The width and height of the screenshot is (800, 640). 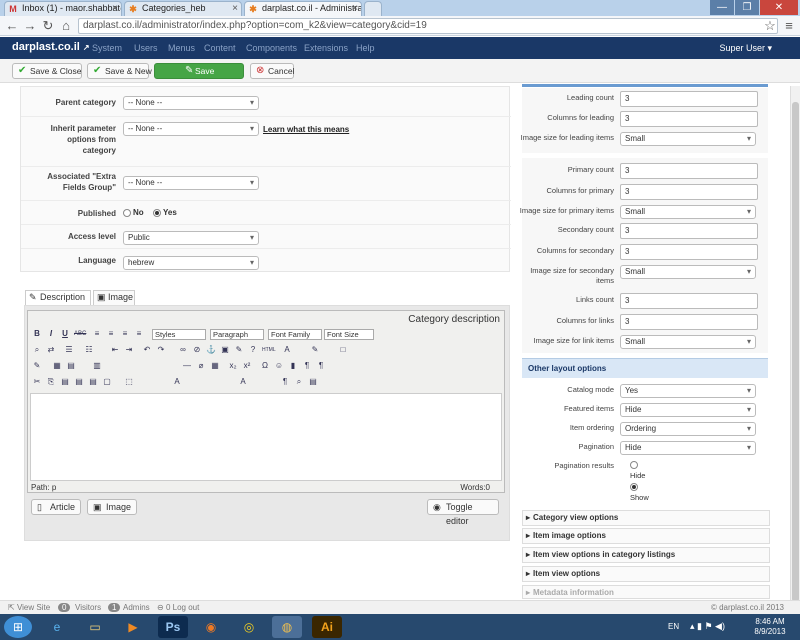 I want to click on pagination-results-show-radio, so click(x=634, y=487).